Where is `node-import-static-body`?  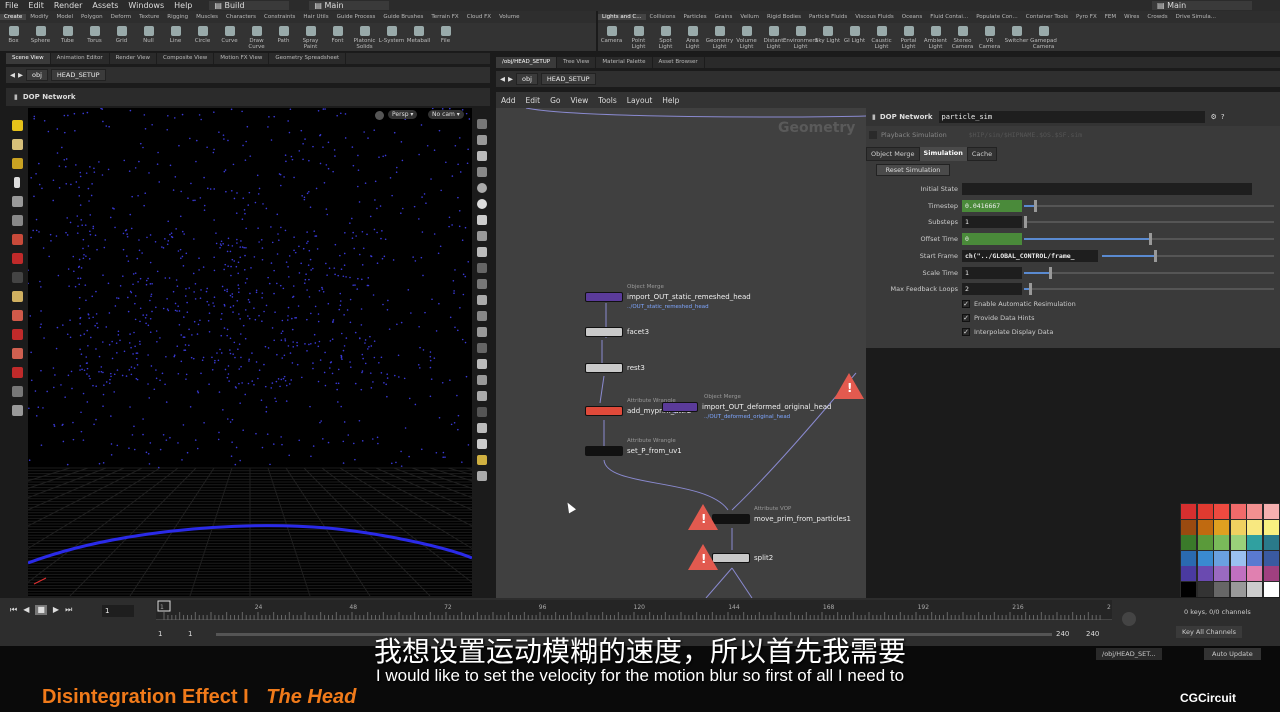
node-import-static-body is located at coordinates (604, 297).